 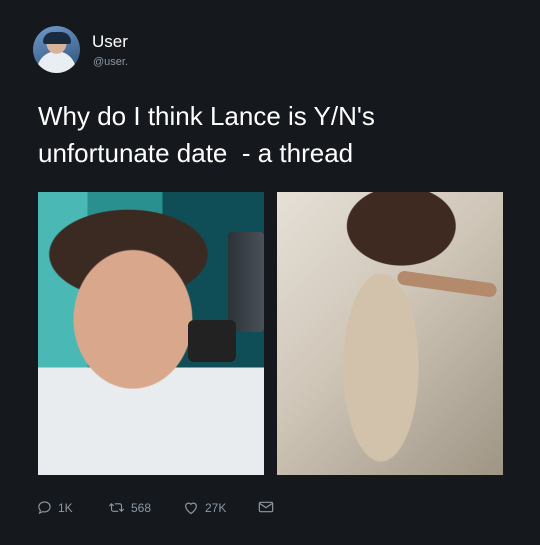 I want to click on retweet-icon, so click(x=116, y=507).